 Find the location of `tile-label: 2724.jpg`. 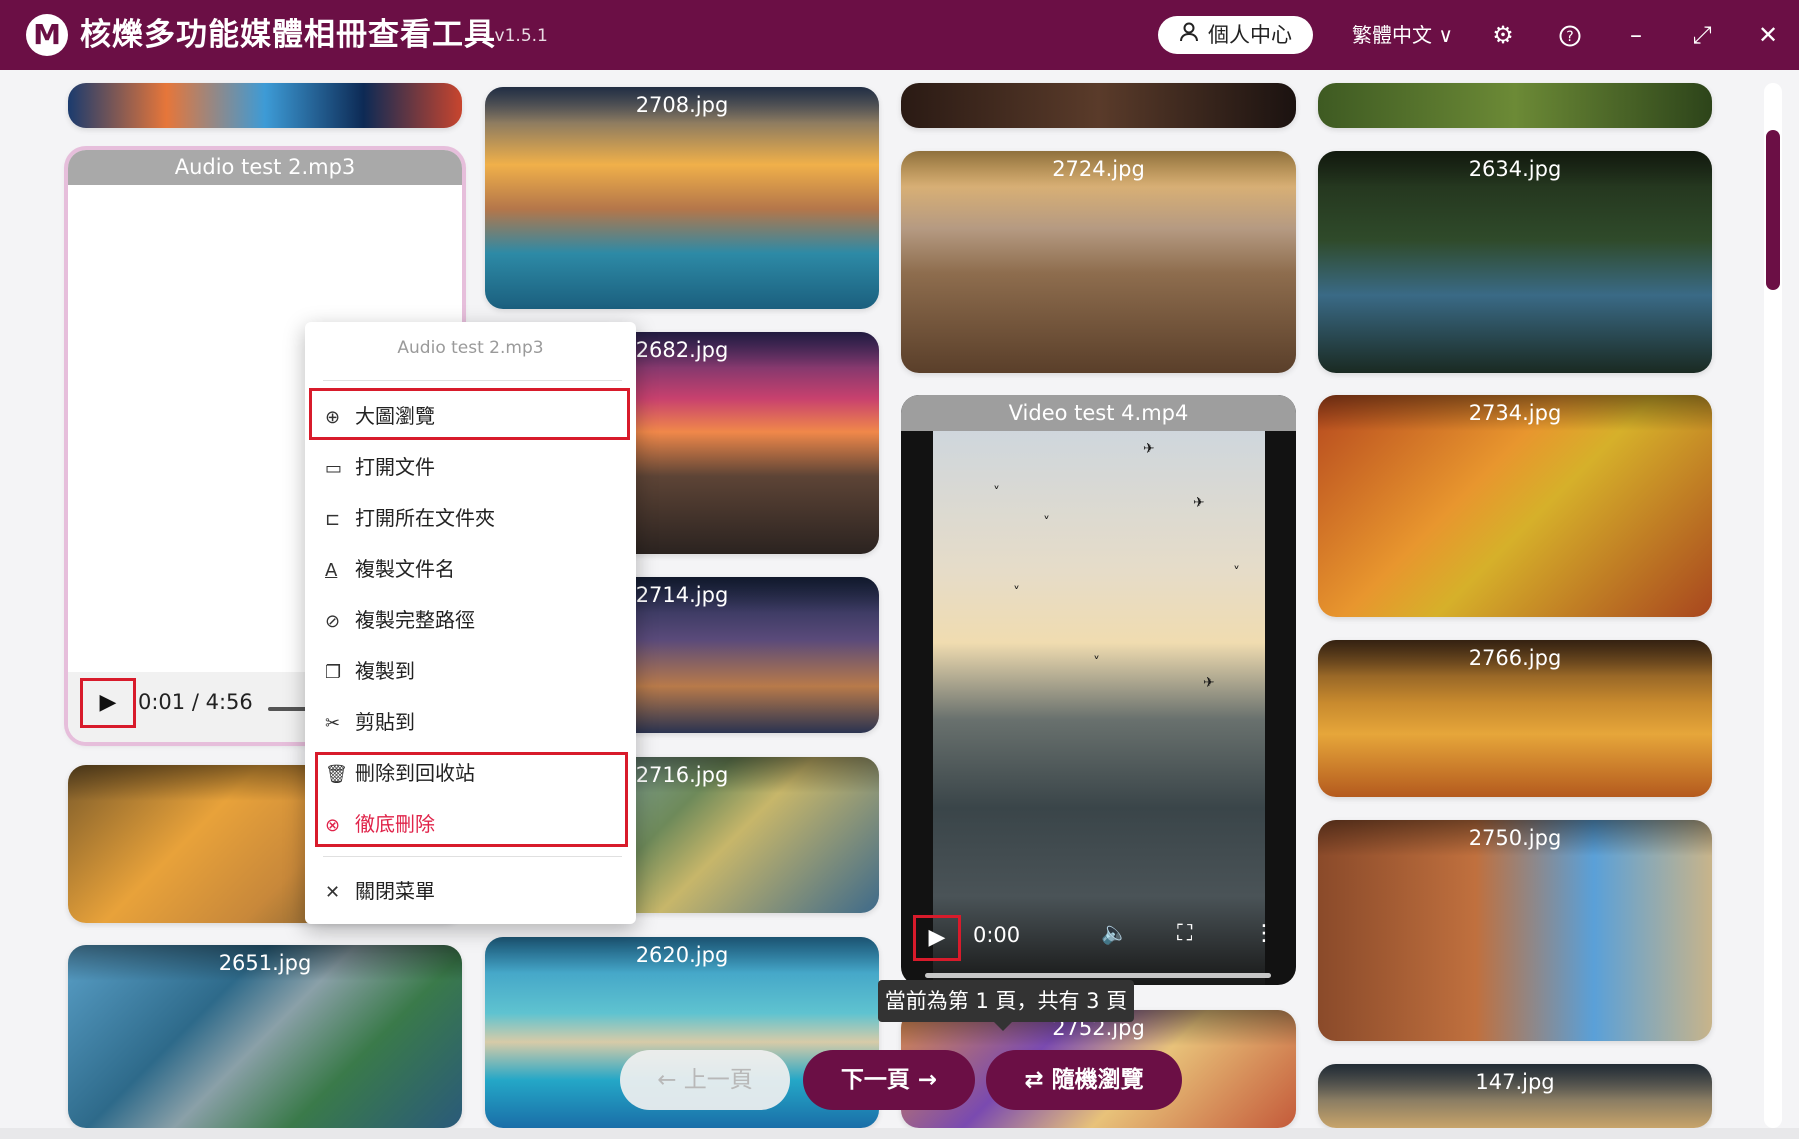

tile-label: 2724.jpg is located at coordinates (1098, 169).